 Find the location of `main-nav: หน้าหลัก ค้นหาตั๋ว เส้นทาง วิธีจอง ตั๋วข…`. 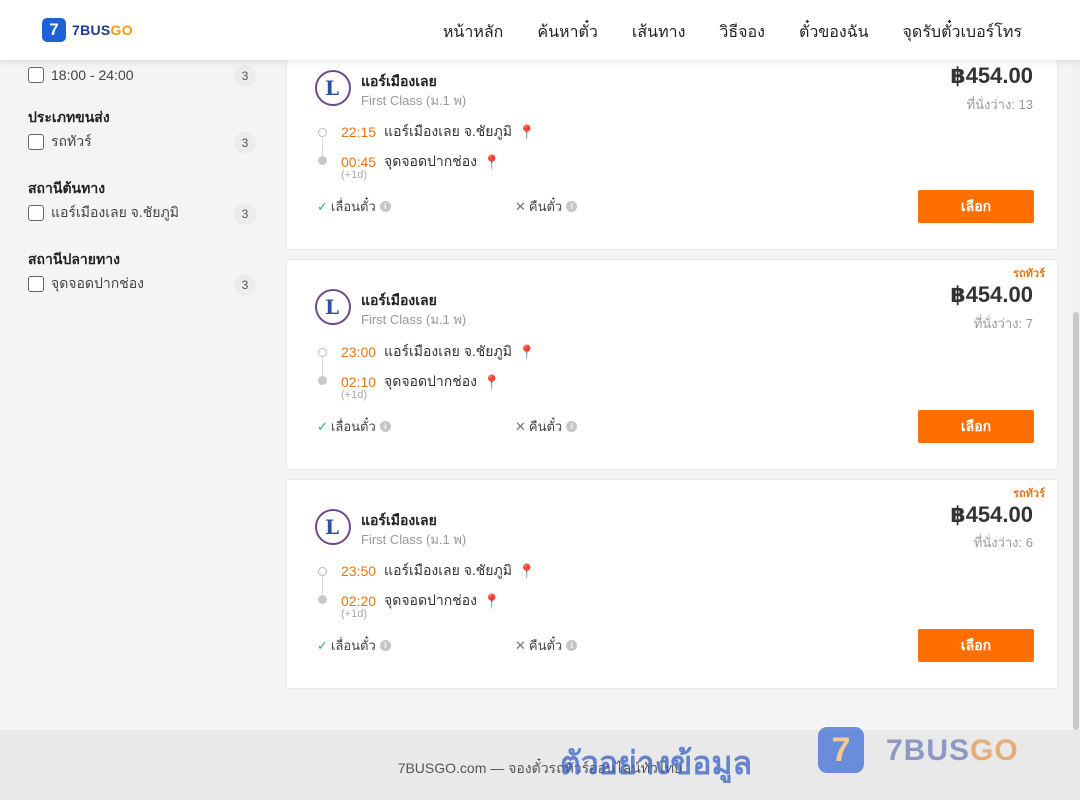

main-nav: หน้าหลัก ค้นหาตั๋ว เส้นทาง วิธีจอง ตั๋วข… is located at coordinates (732, 32).